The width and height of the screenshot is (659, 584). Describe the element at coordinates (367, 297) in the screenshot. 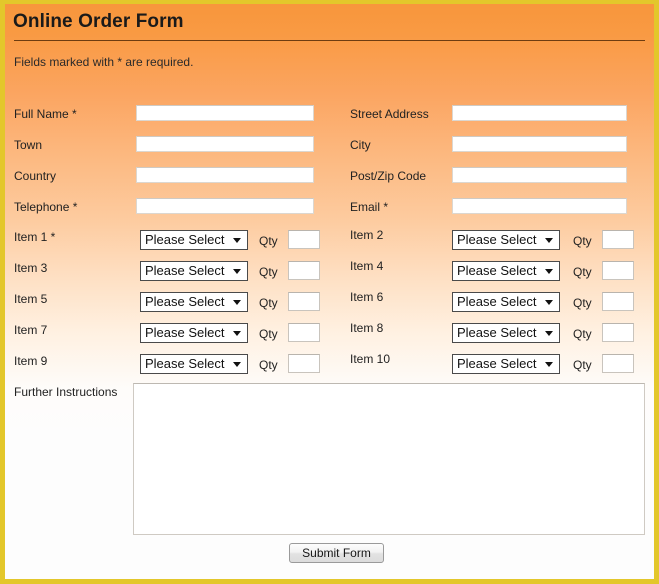

I see `label-item-6: Item 6` at that location.